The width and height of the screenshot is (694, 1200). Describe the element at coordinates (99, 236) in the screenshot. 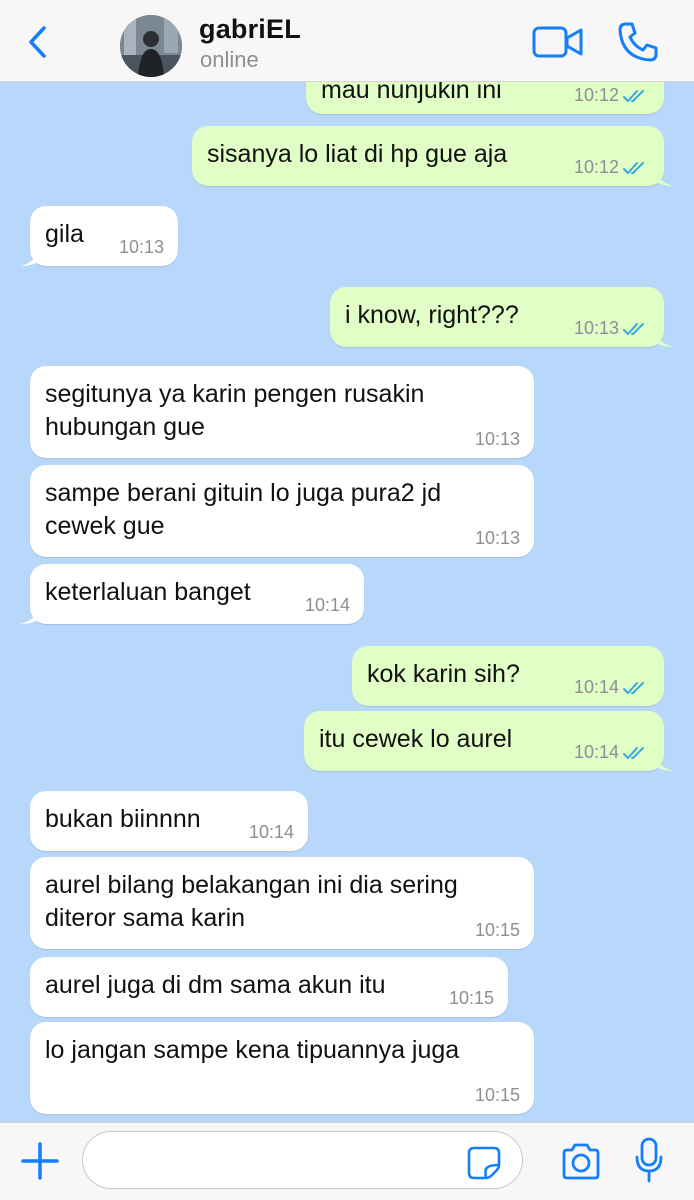

I see `message-bubble-incoming: gila 10:13` at that location.